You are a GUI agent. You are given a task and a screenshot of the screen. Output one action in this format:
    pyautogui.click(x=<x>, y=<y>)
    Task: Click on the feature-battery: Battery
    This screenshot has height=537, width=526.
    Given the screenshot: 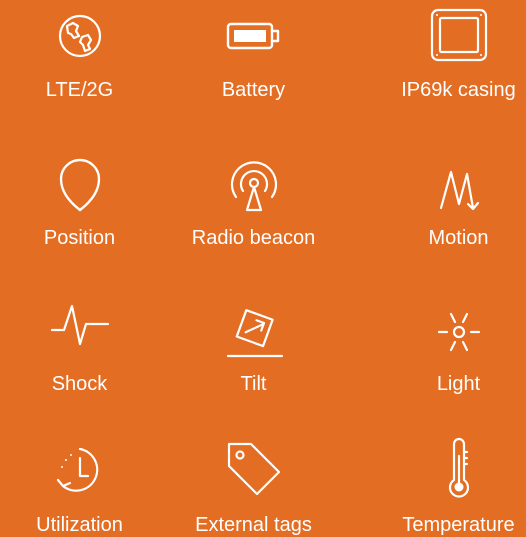 What is the action you would take?
    pyautogui.click(x=253, y=55)
    